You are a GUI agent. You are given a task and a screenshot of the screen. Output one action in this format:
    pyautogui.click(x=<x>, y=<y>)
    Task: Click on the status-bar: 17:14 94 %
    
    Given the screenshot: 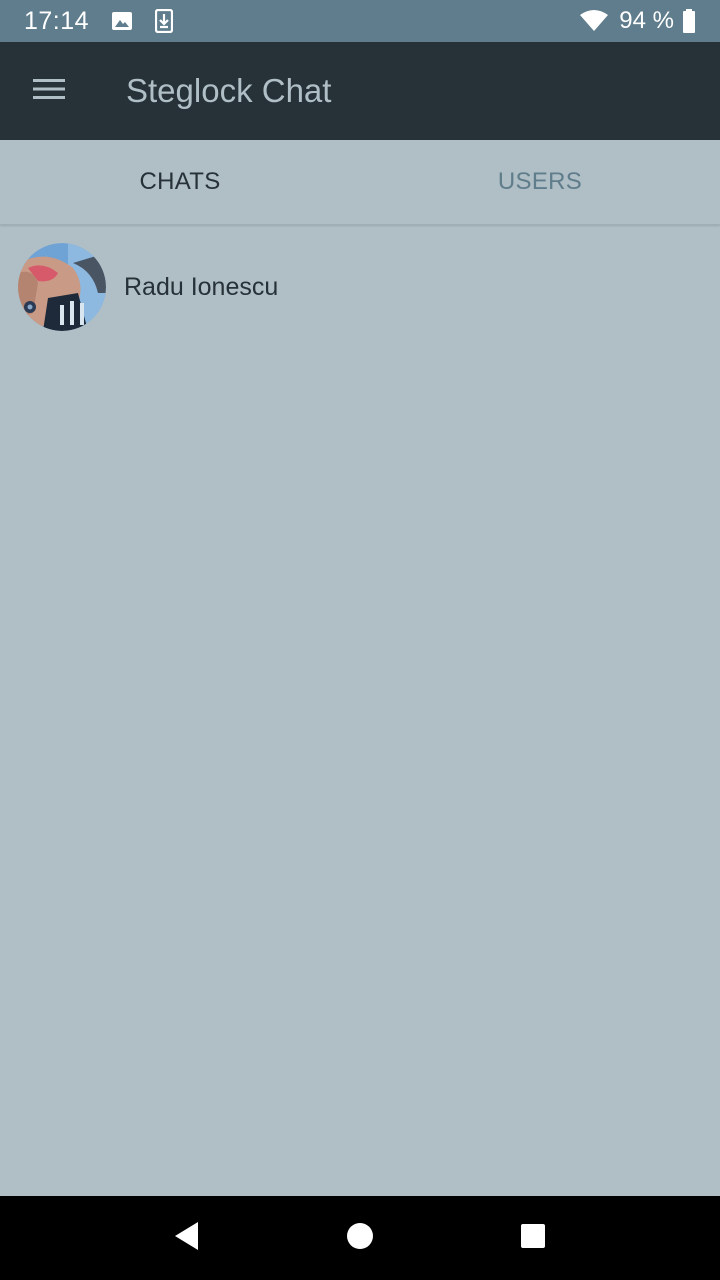 What is the action you would take?
    pyautogui.click(x=360, y=21)
    